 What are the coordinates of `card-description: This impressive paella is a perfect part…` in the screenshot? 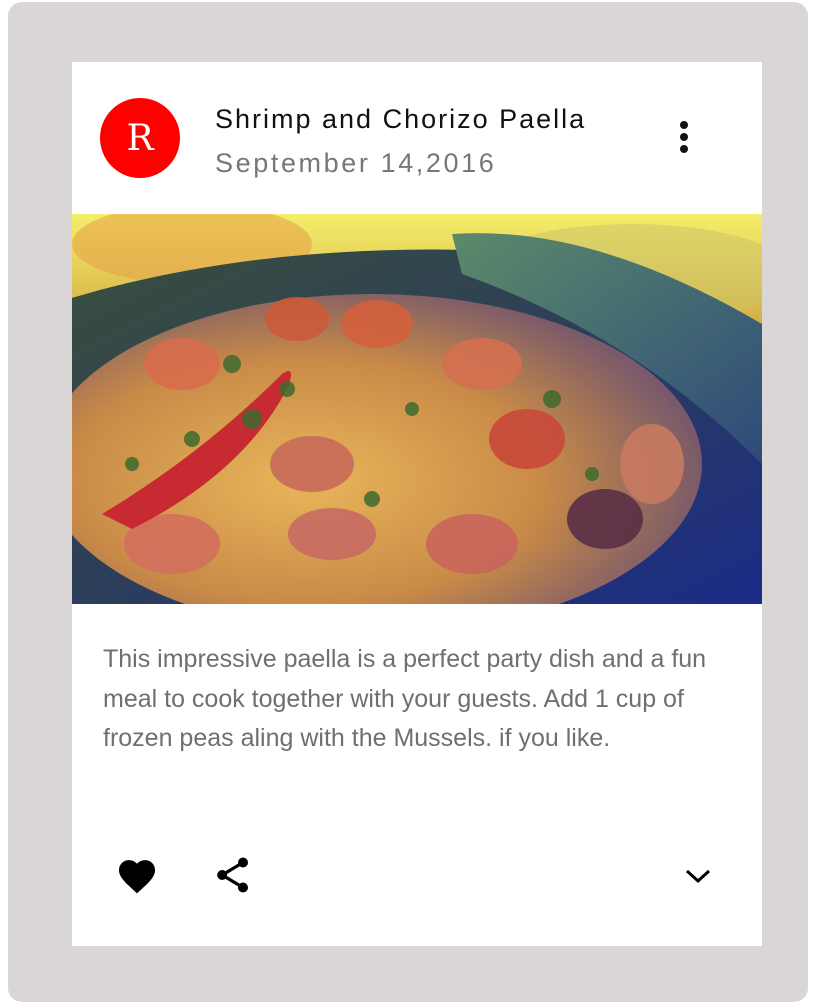 It's located at (405, 698).